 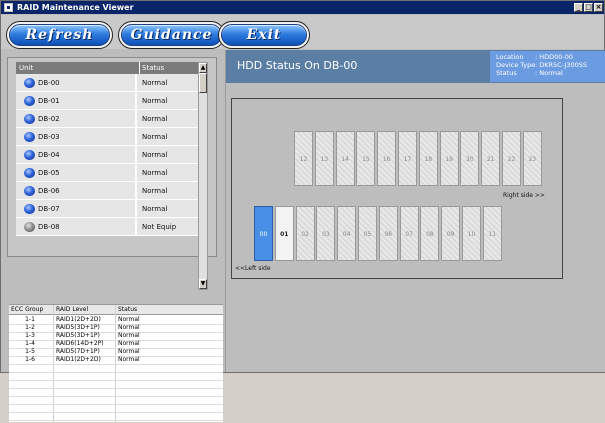 What do you see at coordinates (367, 233) in the screenshot?
I see `drive-bay-slot: 05` at bounding box center [367, 233].